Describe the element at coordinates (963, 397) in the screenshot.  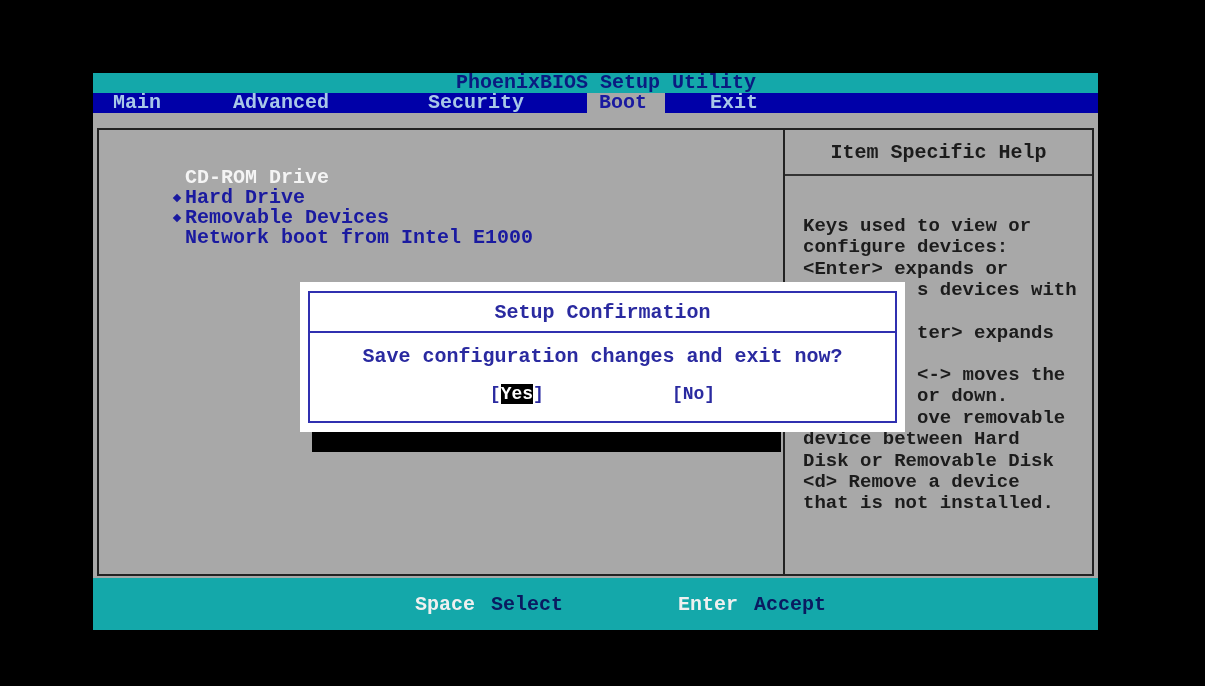
I see `help-text: or down.` at that location.